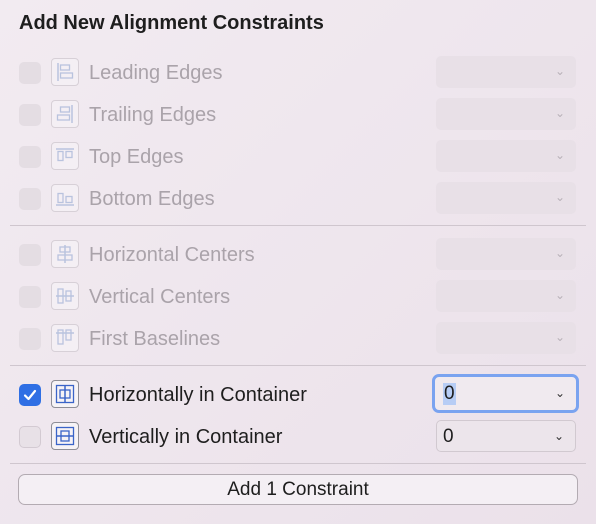  Describe the element at coordinates (30, 255) in the screenshot. I see `horizontal-centers-checkbox` at that location.